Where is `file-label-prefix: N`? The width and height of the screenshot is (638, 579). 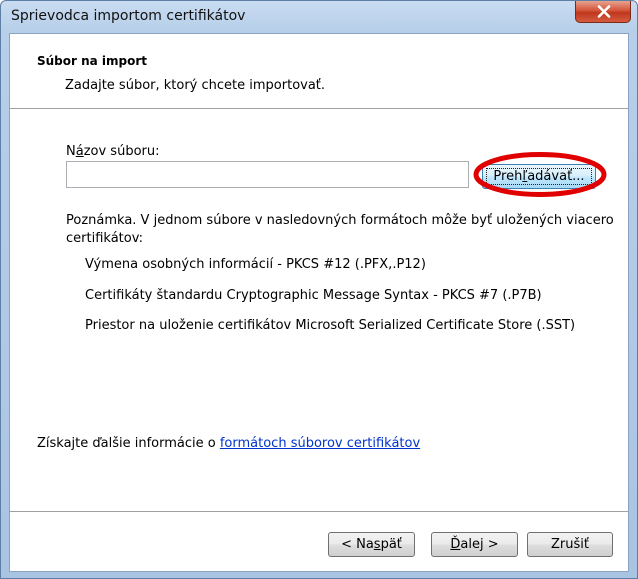 file-label-prefix: N is located at coordinates (71, 151).